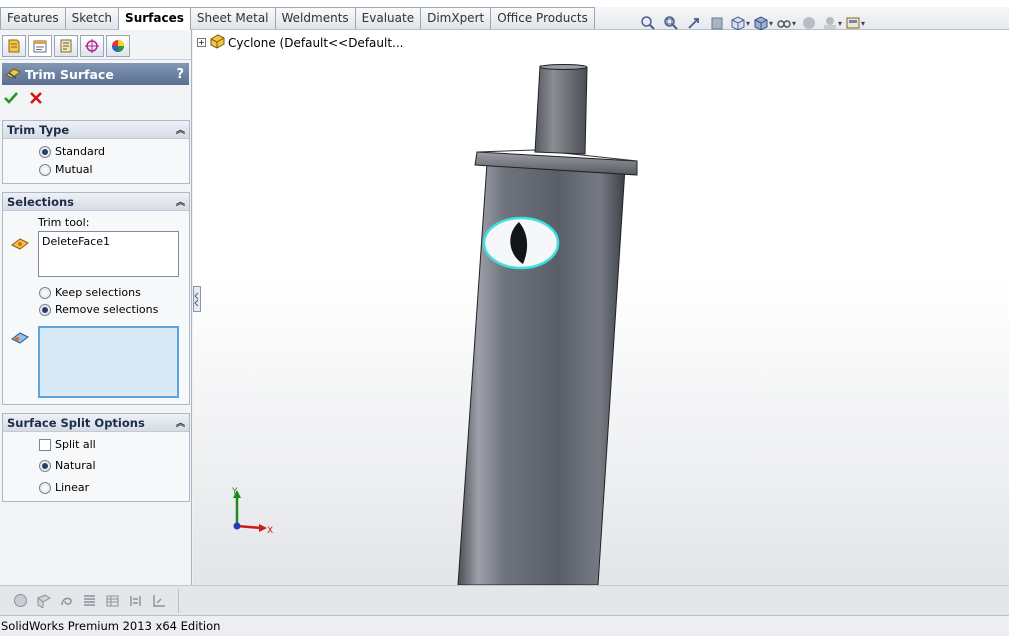 The height and width of the screenshot is (636, 1009). Describe the element at coordinates (234, 492) in the screenshot. I see `triad-y-label: Y` at that location.